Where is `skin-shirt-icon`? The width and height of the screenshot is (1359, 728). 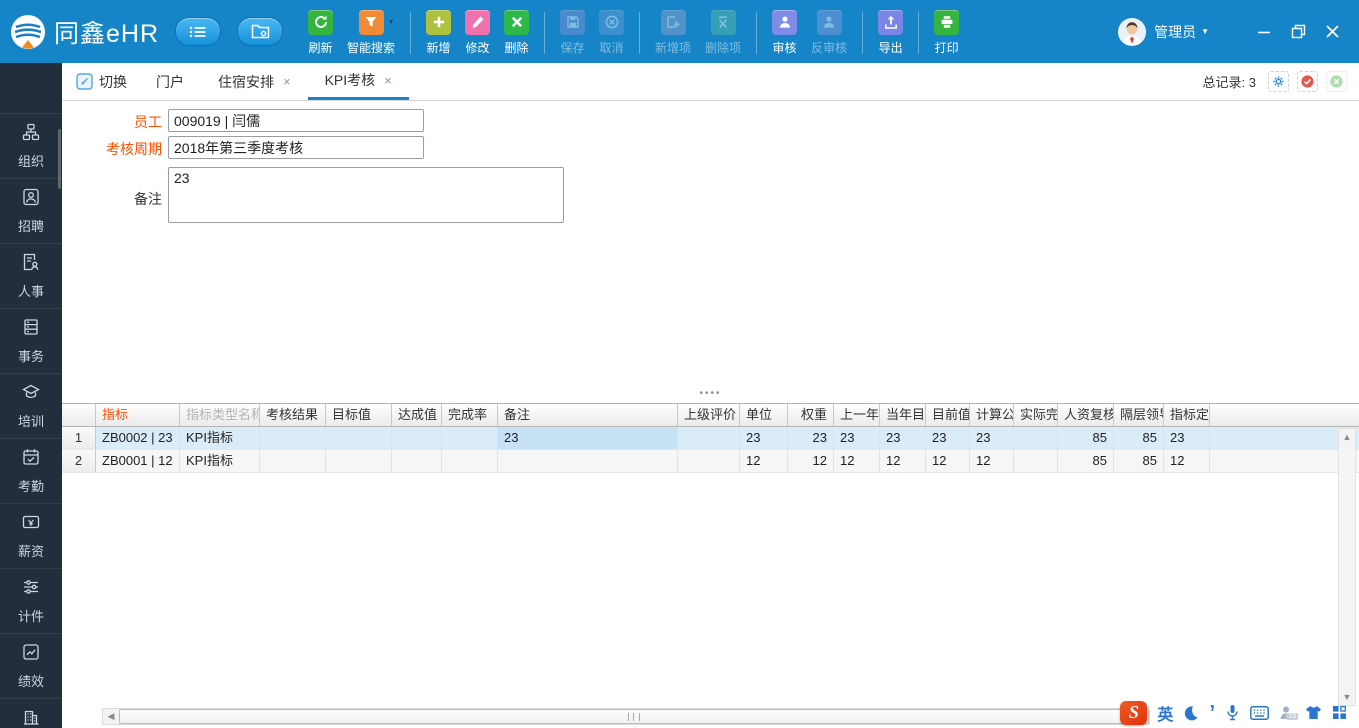
skin-shirt-icon is located at coordinates (1313, 712).